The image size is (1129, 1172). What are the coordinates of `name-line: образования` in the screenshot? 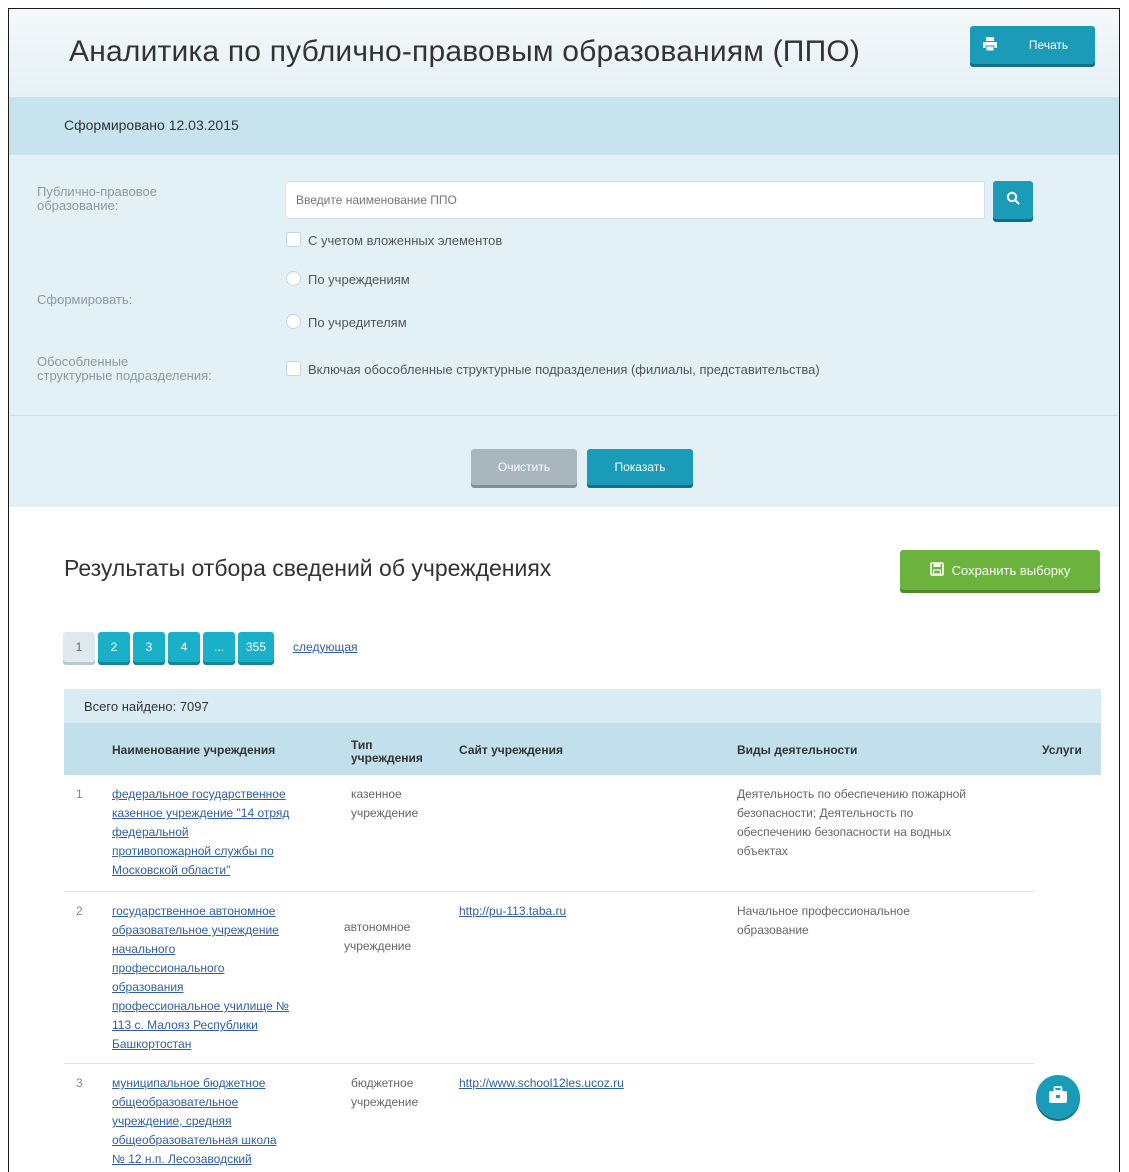 It's located at (148, 987).